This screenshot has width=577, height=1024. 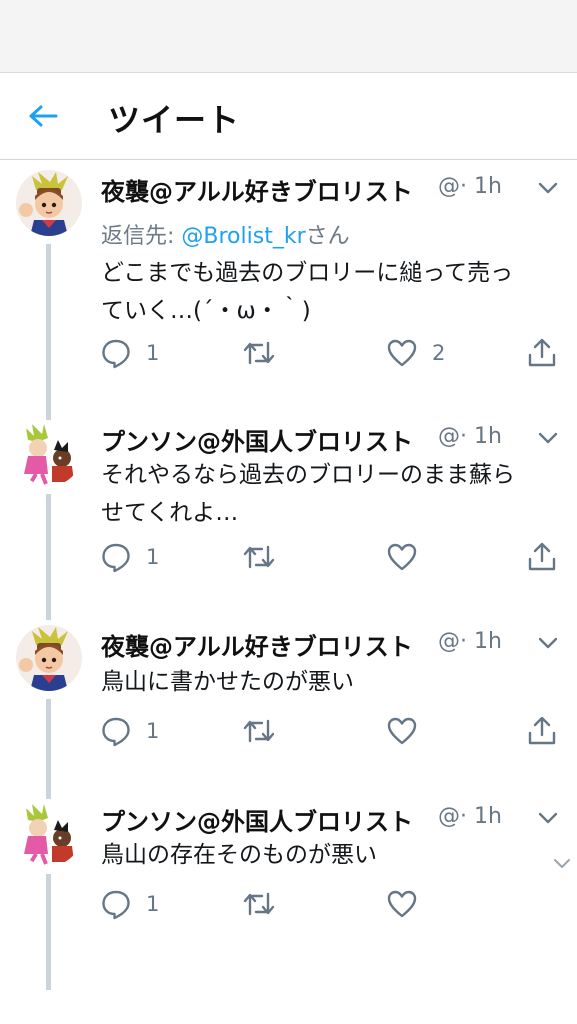 I want to click on reply-to-suffix: さん, so click(x=327, y=236).